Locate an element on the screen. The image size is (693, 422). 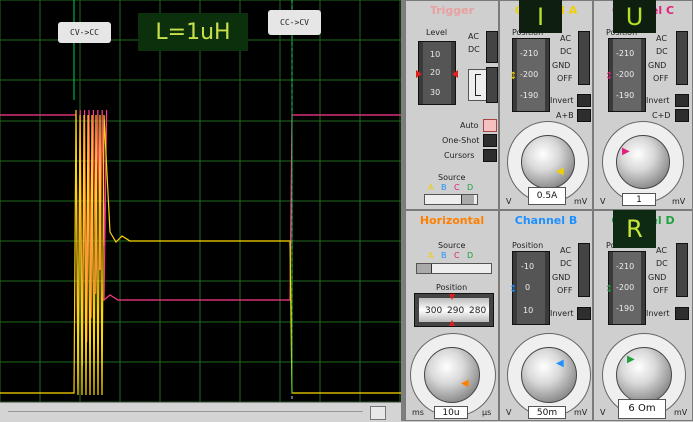
channel-a-knob-indicator: ◀ is located at coordinates (560, 171).